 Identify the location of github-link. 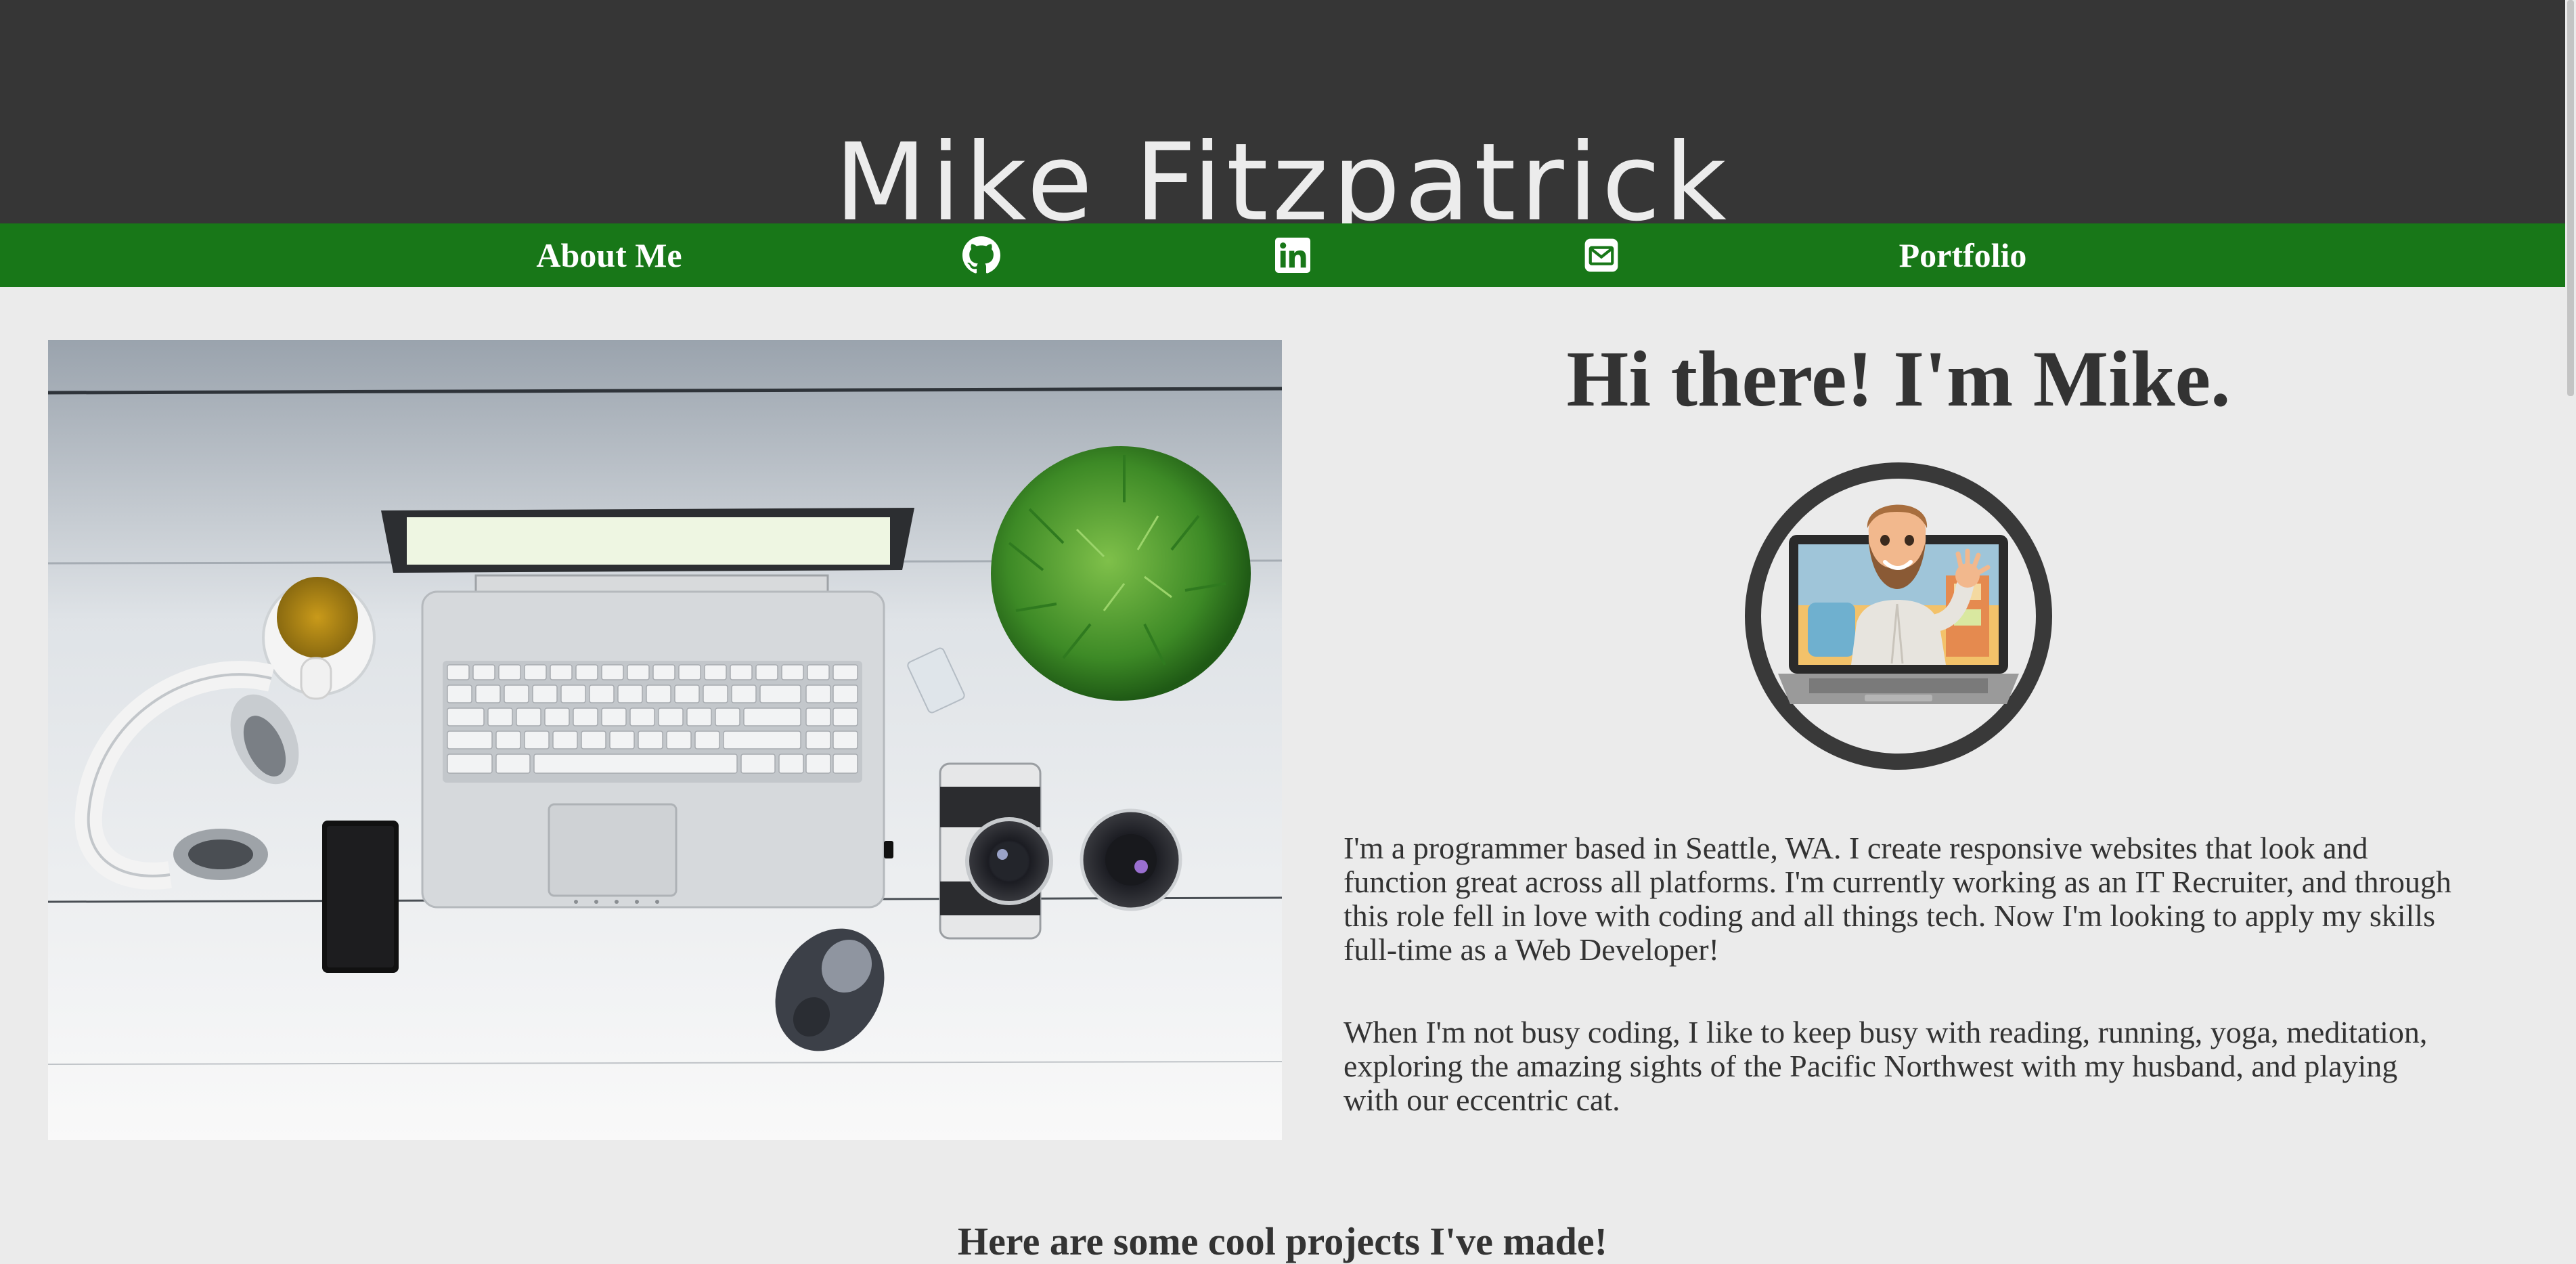
(981, 255).